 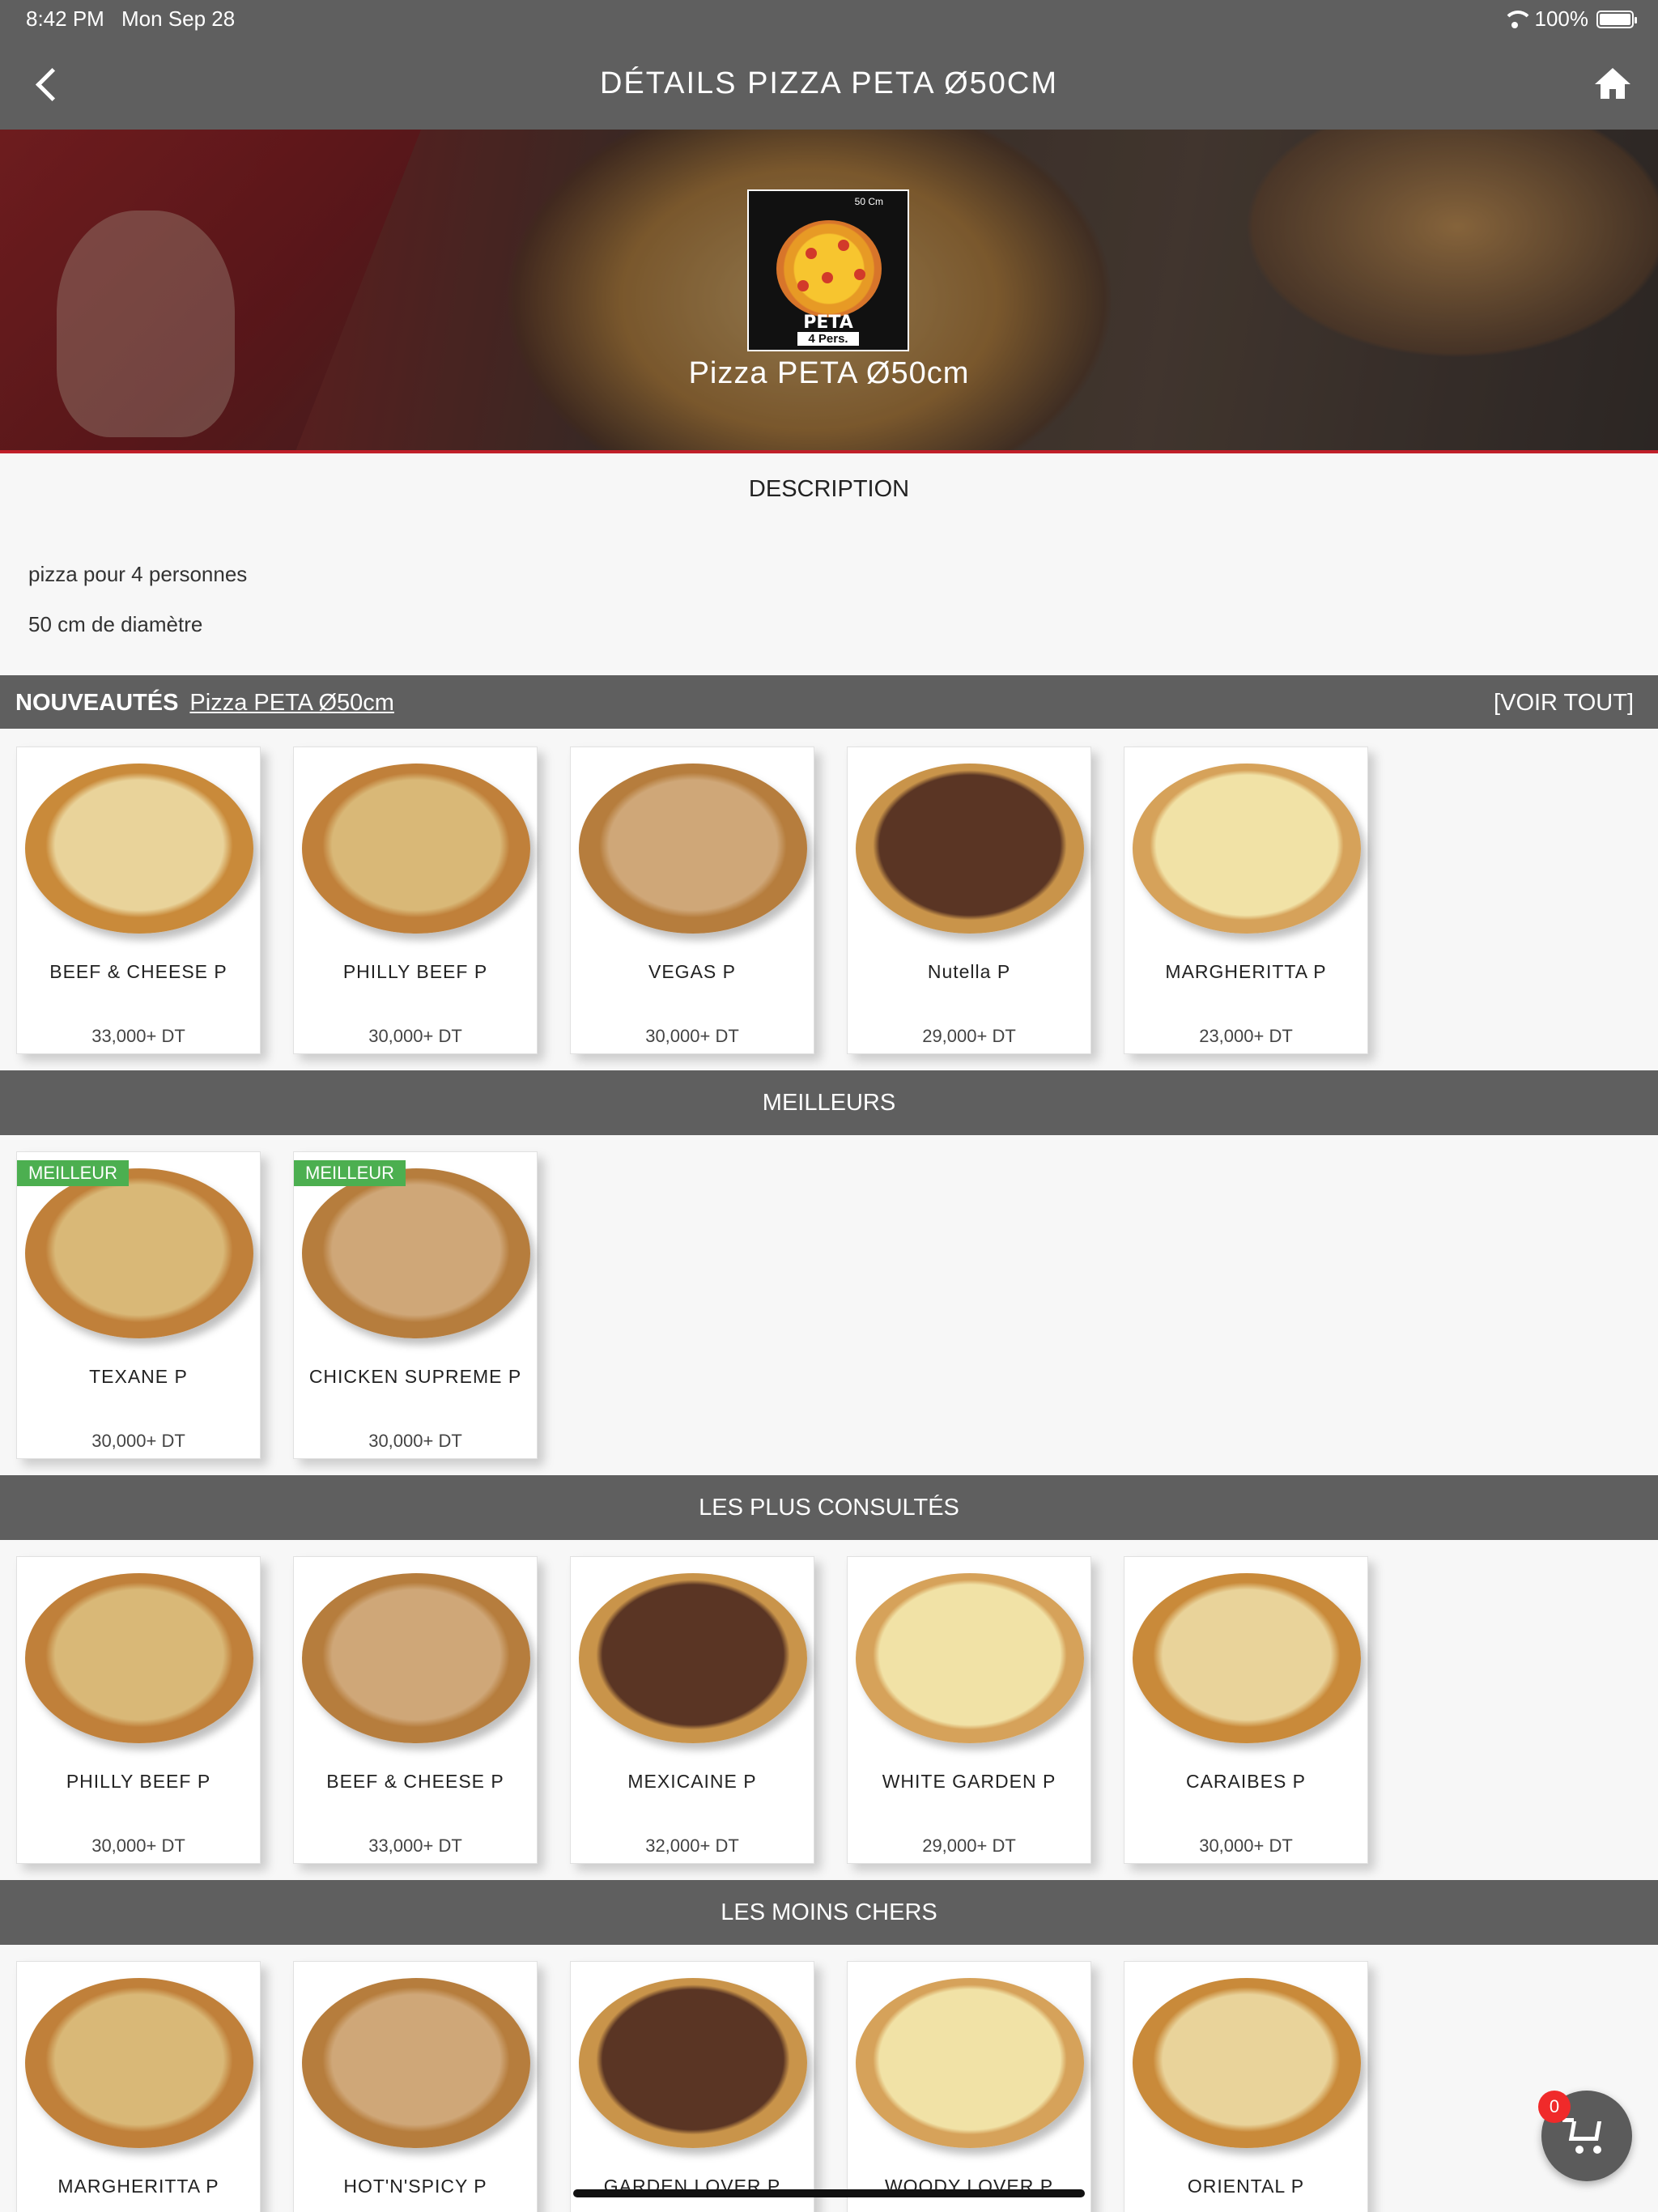 What do you see at coordinates (138, 1377) in the screenshot?
I see `product-name: TEXANE P` at bounding box center [138, 1377].